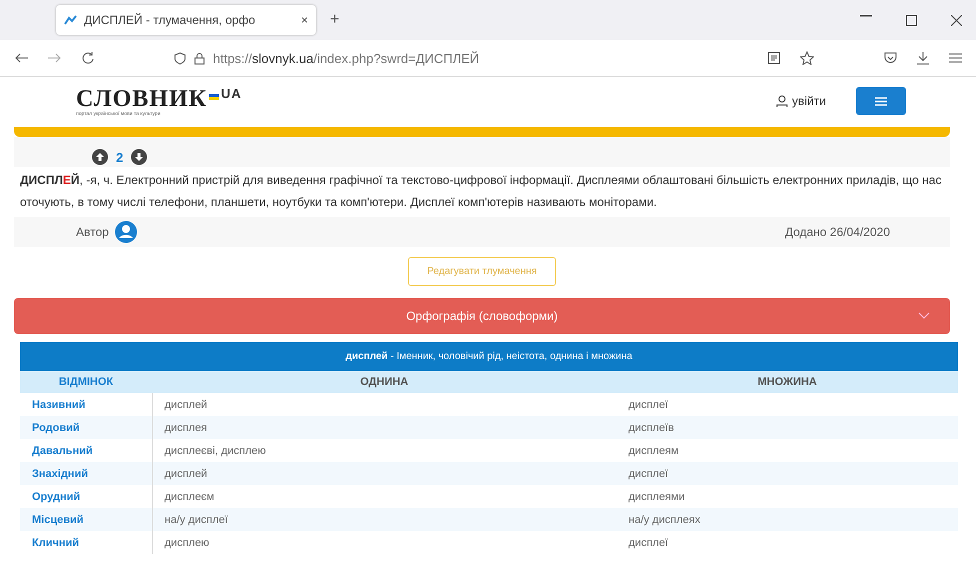  What do you see at coordinates (482, 316) in the screenshot?
I see `spelling-accordion: Орфографія (словоформи)` at bounding box center [482, 316].